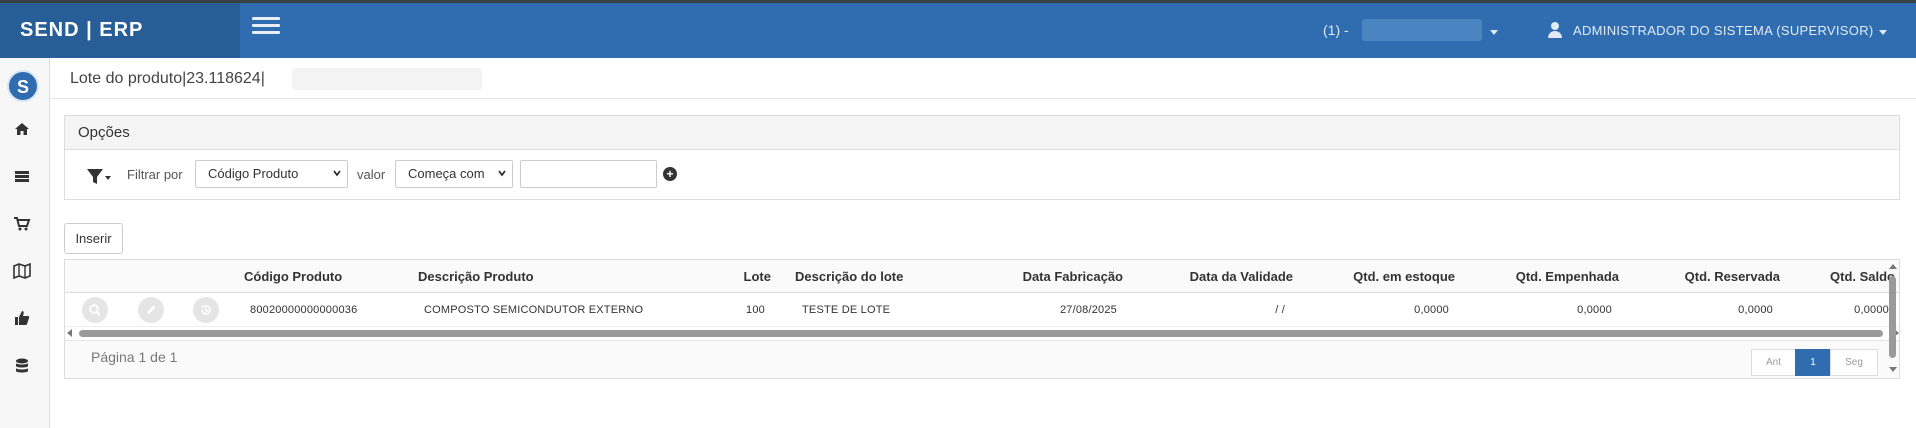 This screenshot has width=1916, height=428. What do you see at coordinates (371, 174) in the screenshot?
I see `value-label: valor` at bounding box center [371, 174].